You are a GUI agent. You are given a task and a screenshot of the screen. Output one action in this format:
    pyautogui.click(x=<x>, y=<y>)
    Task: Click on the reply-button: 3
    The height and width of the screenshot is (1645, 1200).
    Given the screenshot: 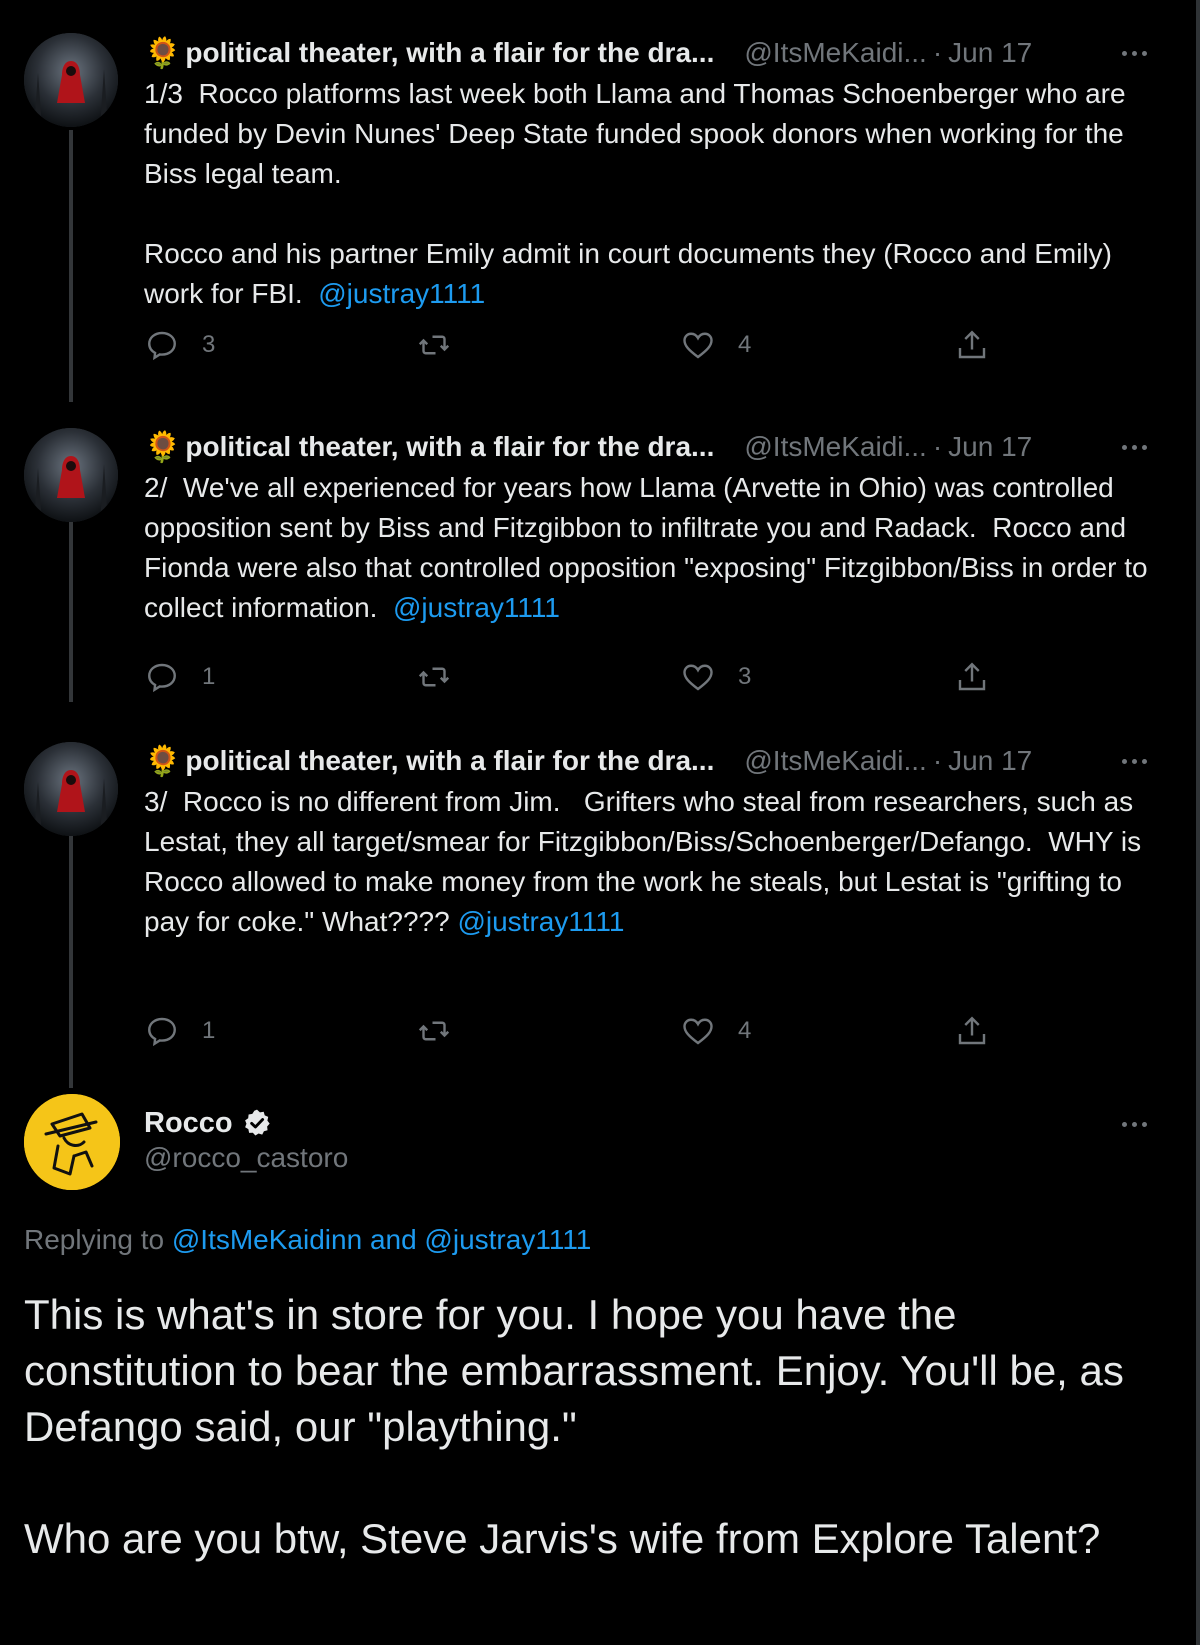 What is the action you would take?
    pyautogui.click(x=179, y=345)
    